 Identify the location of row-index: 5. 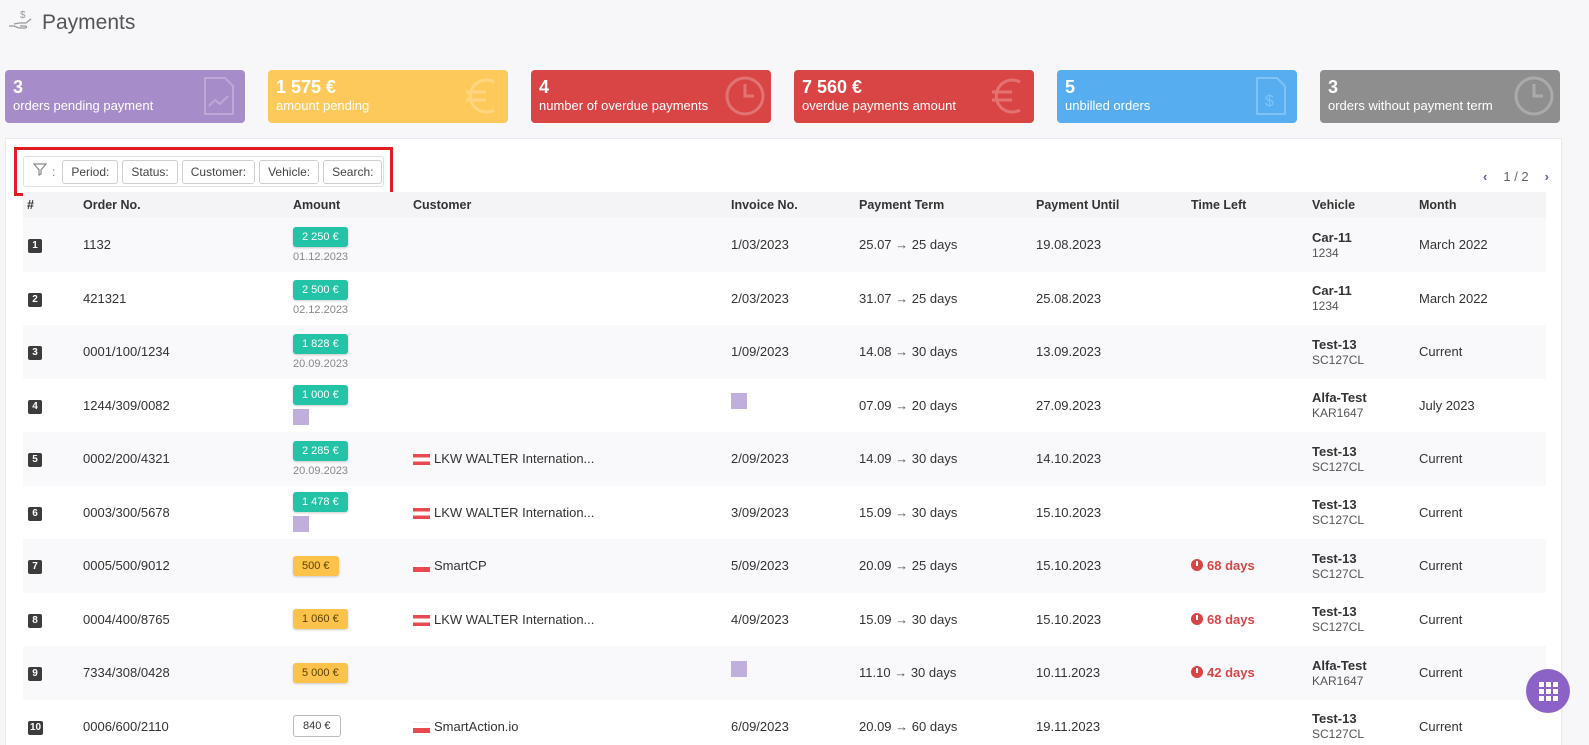
(35, 460).